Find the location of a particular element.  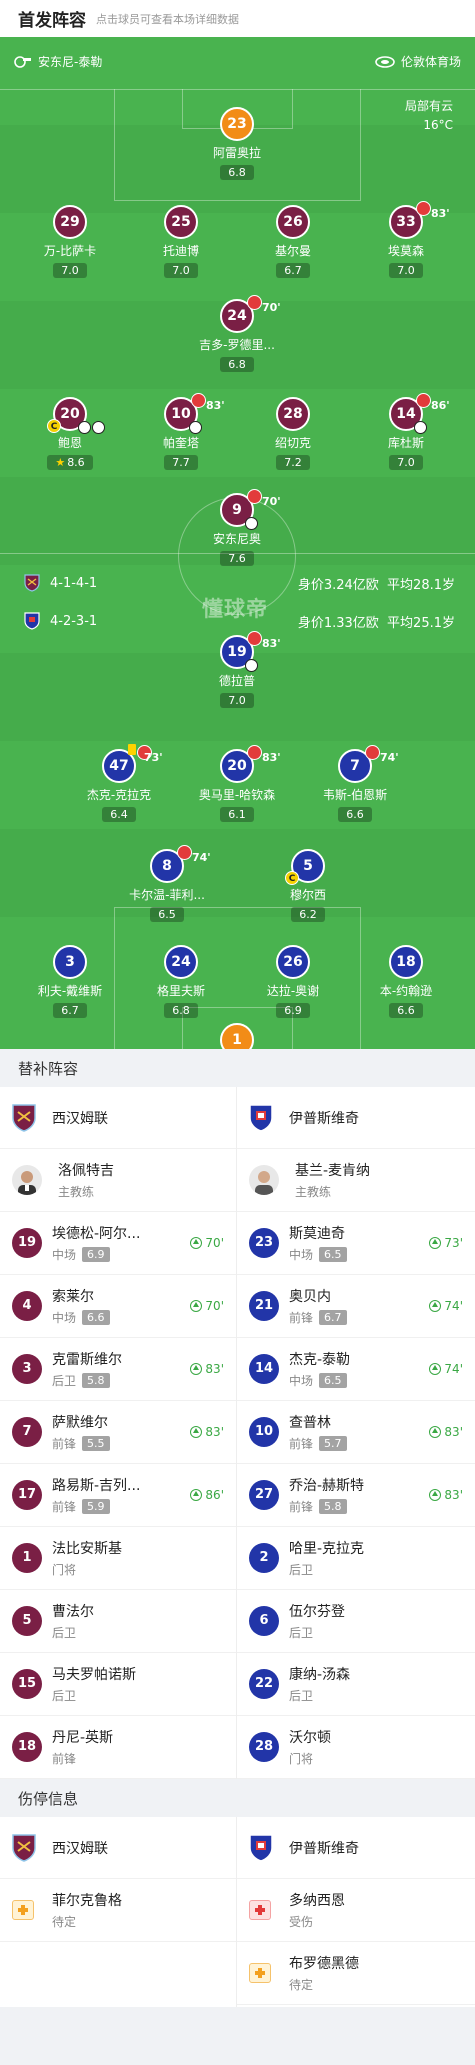

away-formation: 4-2-3-1 is located at coordinates (74, 621).